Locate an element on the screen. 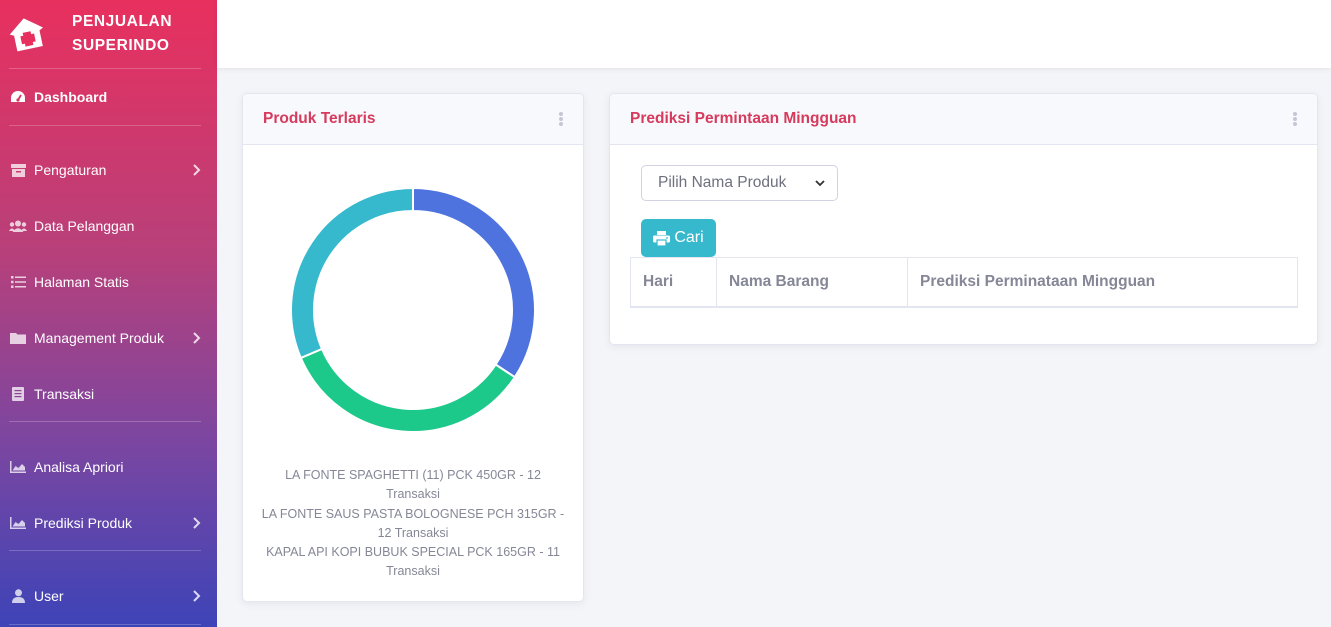 The width and height of the screenshot is (1331, 627). brand: PENJUALAN SUPERINDO is located at coordinates (108, 34).